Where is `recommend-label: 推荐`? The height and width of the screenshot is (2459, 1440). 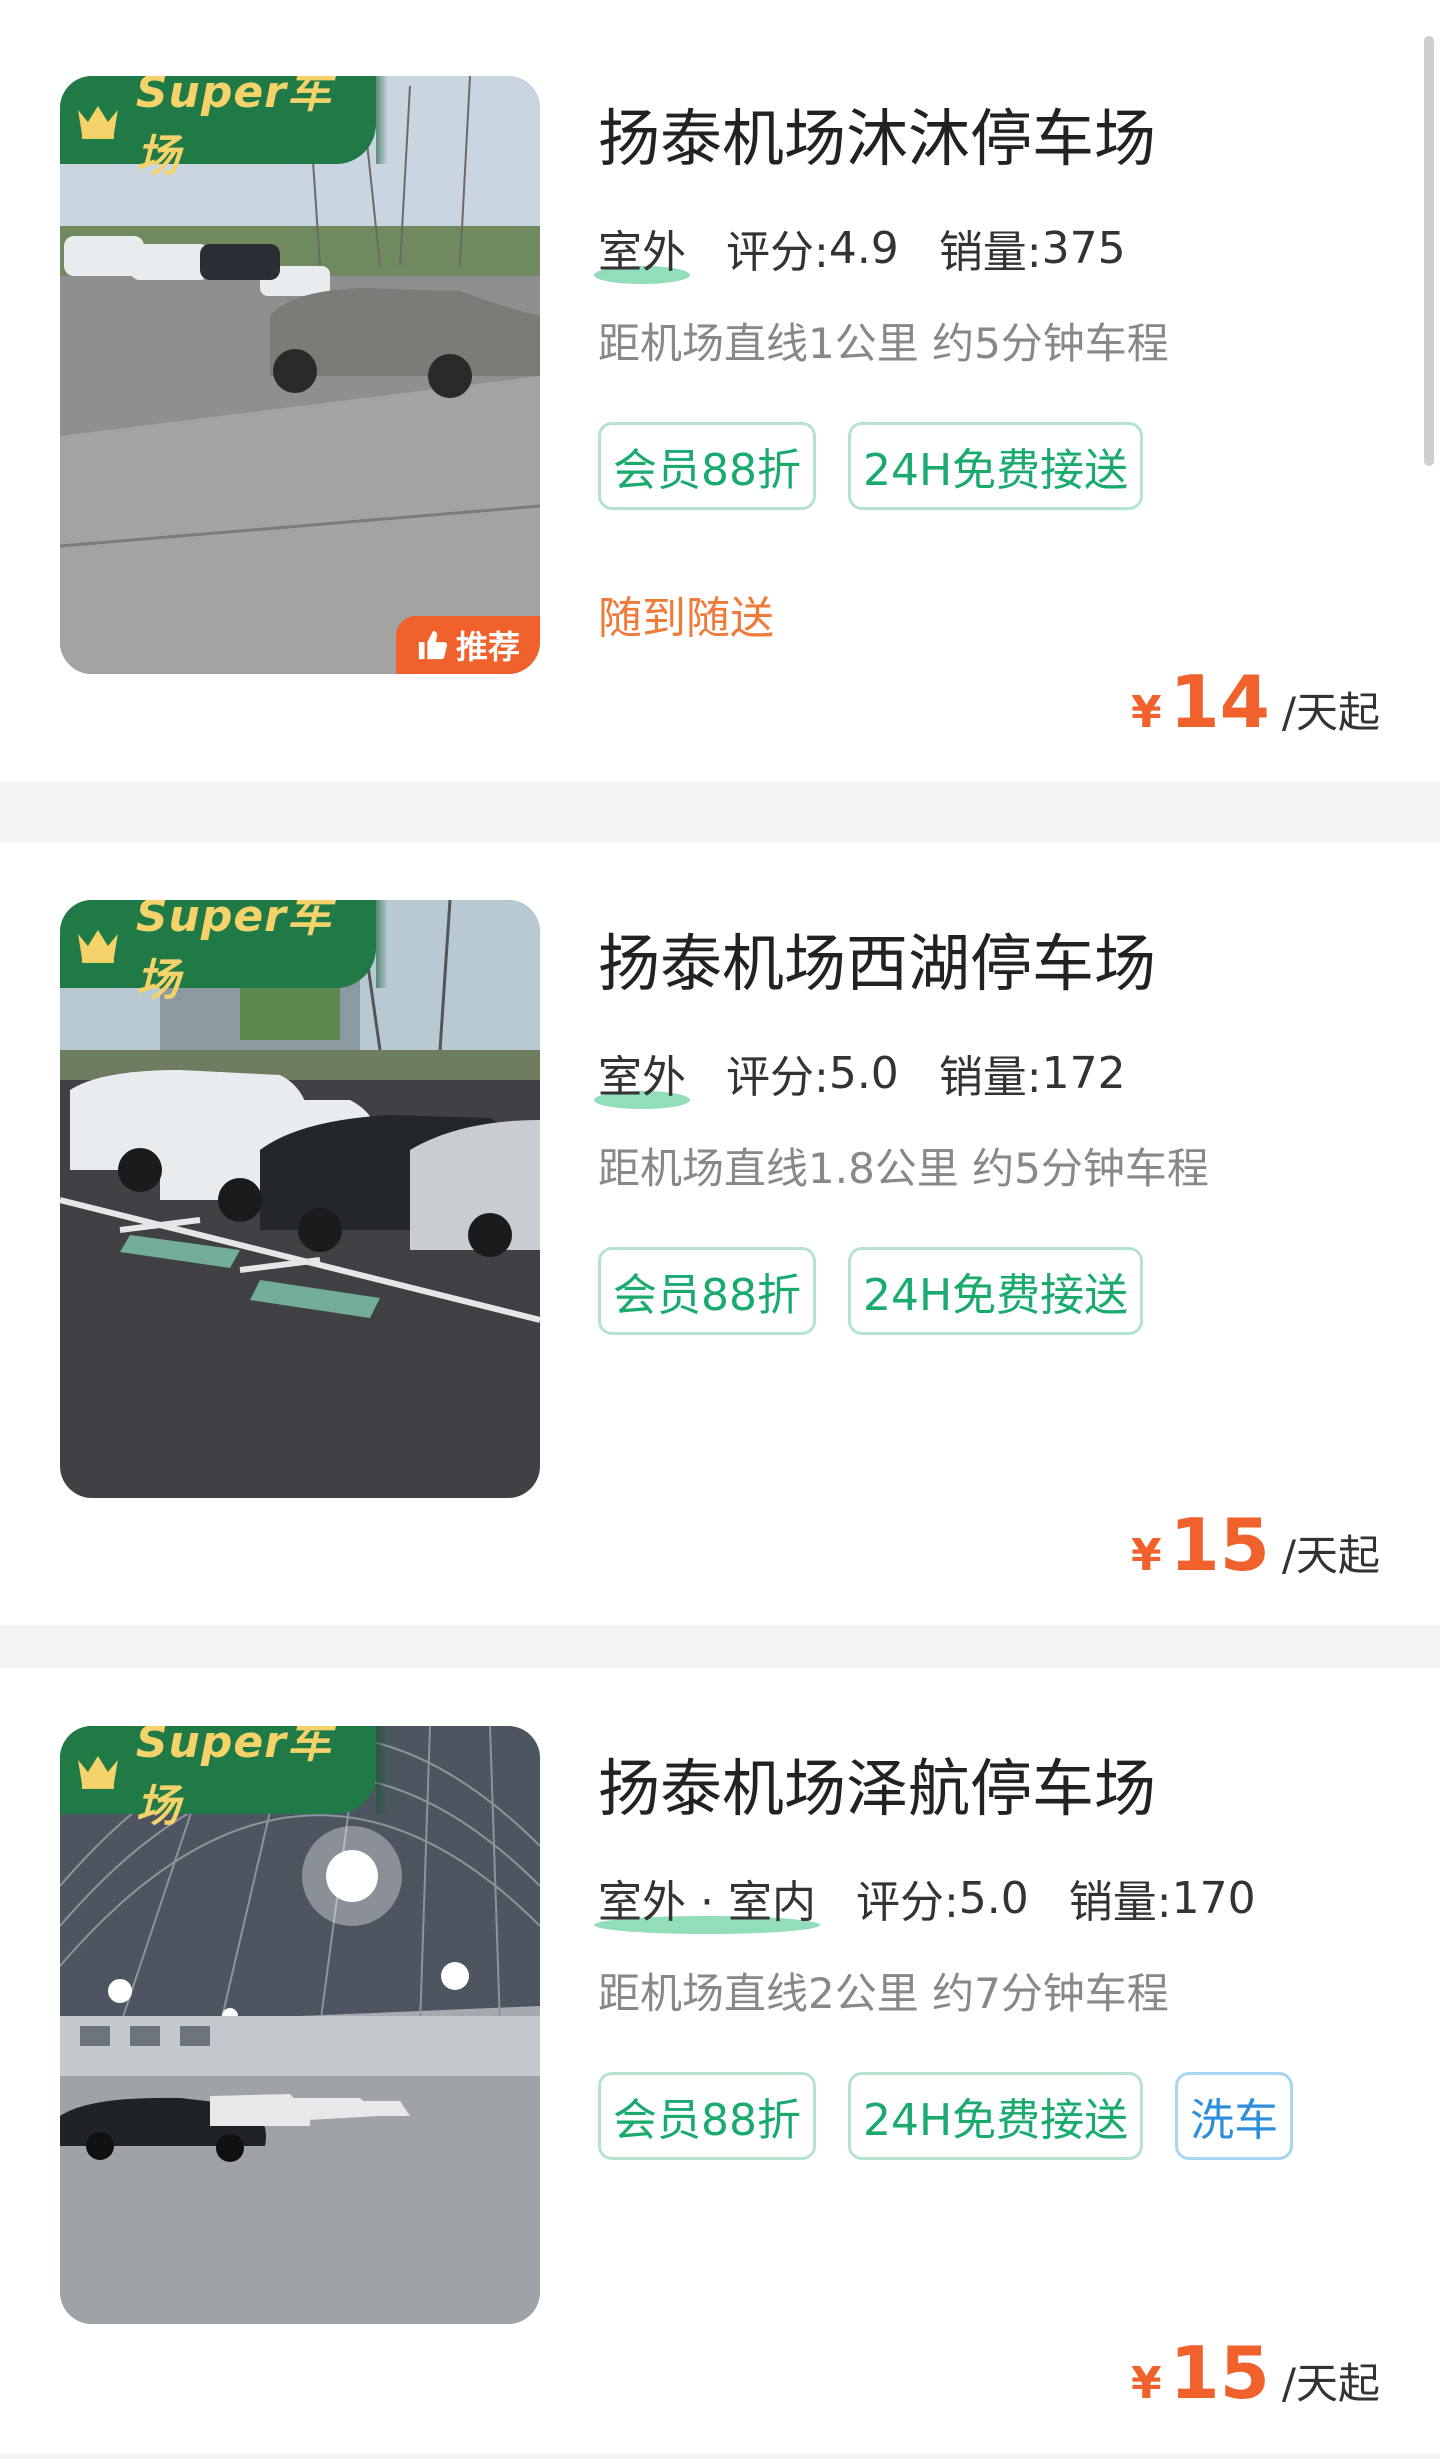
recommend-label: 推荐 is located at coordinates (487, 647).